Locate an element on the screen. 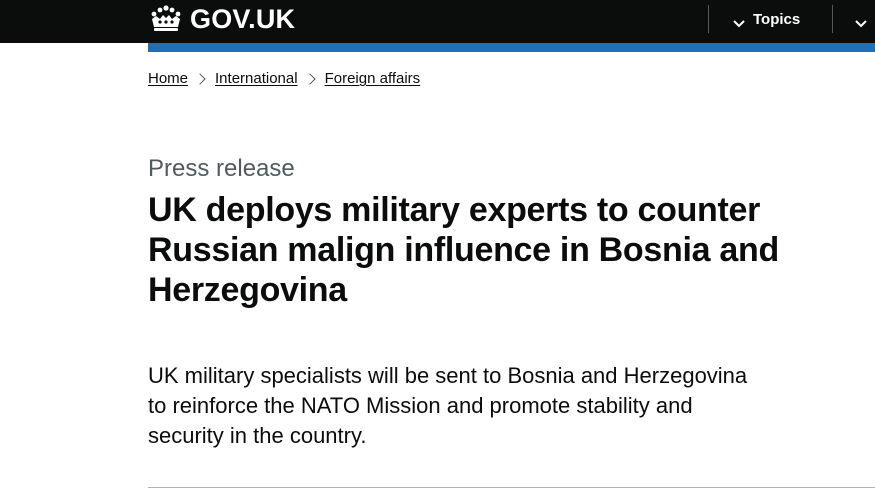  topics-menu-button: Topics is located at coordinates (766, 19).